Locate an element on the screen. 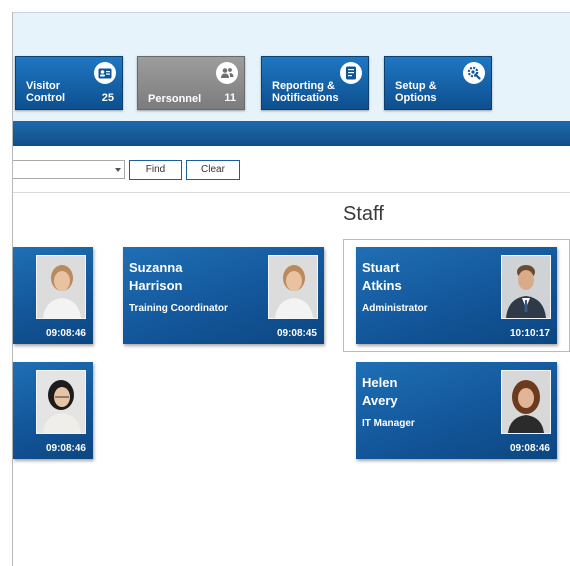  people-icon is located at coordinates (227, 73).